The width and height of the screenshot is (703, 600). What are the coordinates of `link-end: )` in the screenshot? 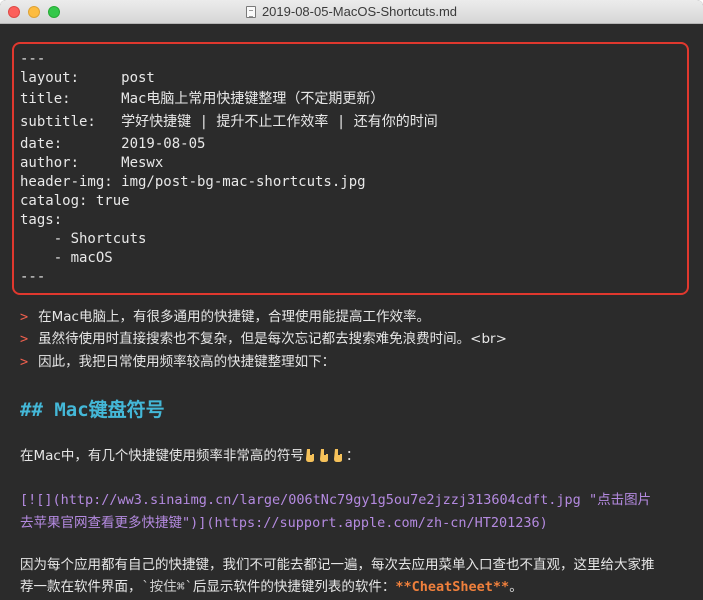 It's located at (543, 523).